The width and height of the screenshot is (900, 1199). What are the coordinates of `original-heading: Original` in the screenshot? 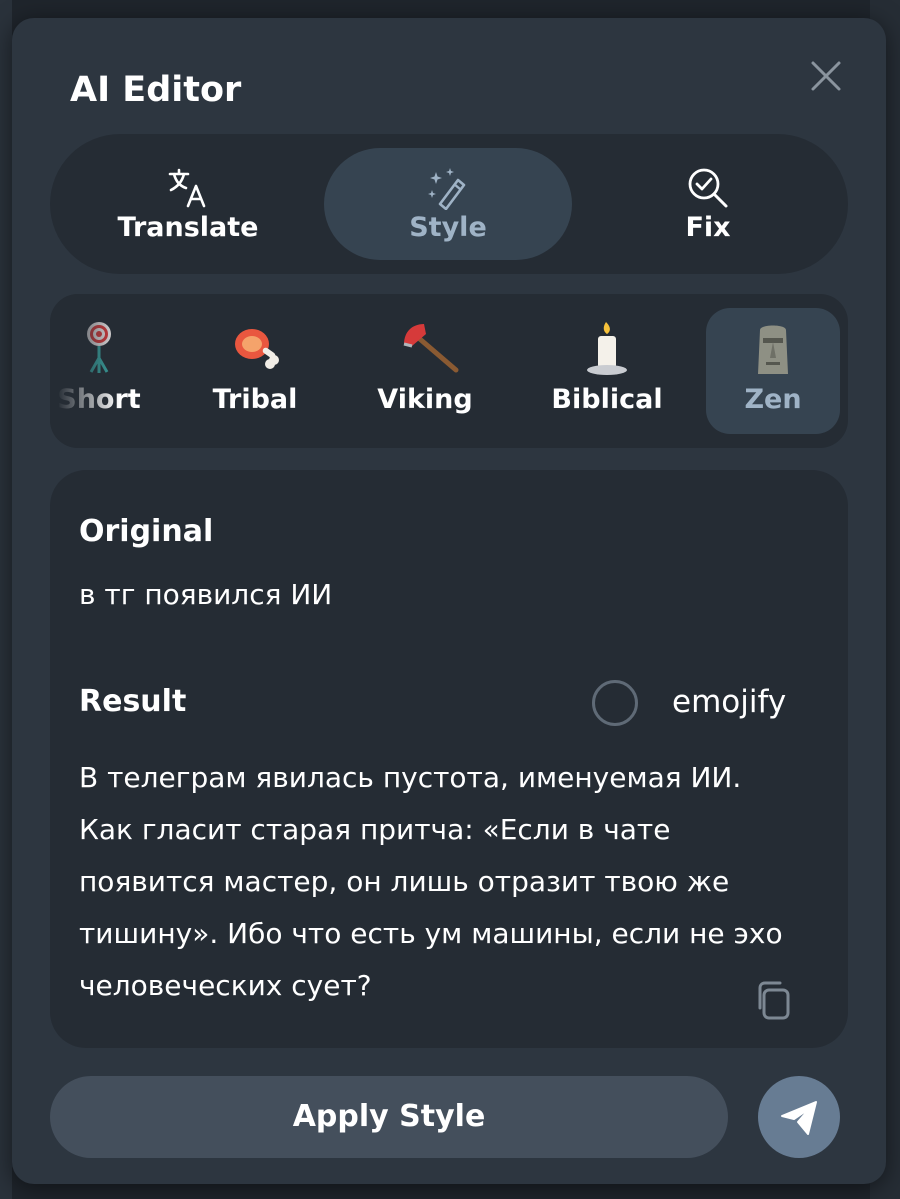 It's located at (146, 531).